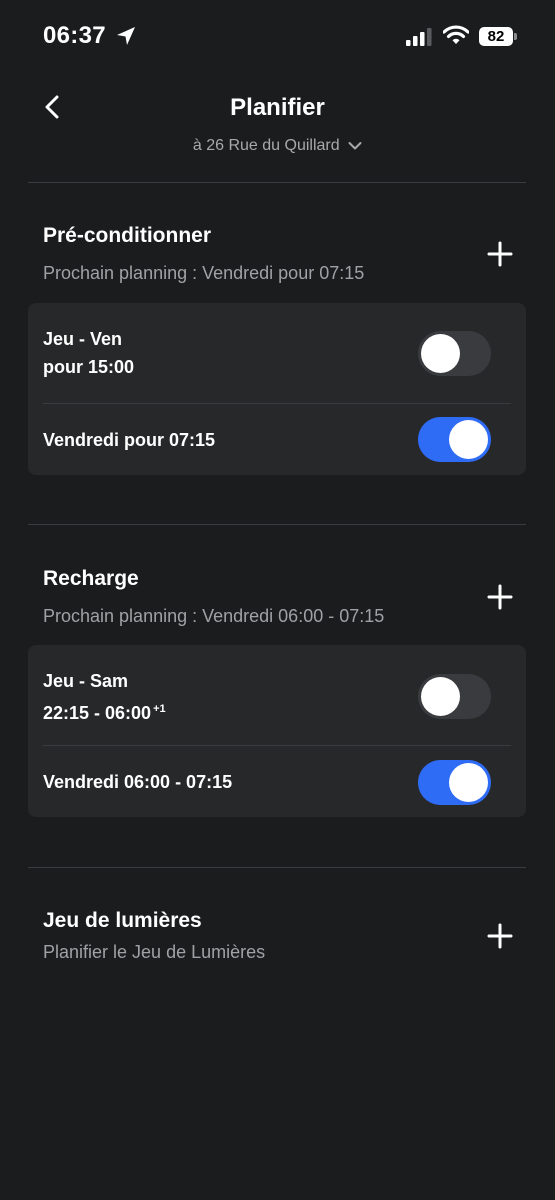 The height and width of the screenshot is (1200, 555). Describe the element at coordinates (89, 353) in the screenshot. I see `schedule-row-label: Jeu - Ven pour 15:00` at that location.